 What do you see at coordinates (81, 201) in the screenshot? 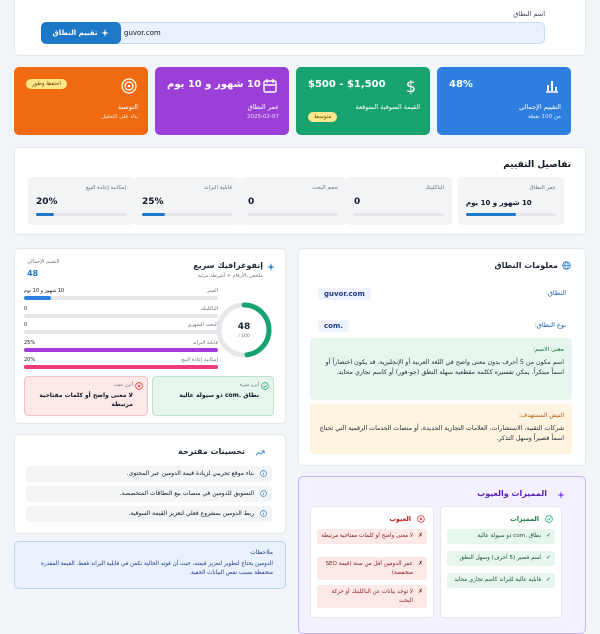
I see `metric-resale: إمكانية إعادة البيع 20%` at bounding box center [81, 201].